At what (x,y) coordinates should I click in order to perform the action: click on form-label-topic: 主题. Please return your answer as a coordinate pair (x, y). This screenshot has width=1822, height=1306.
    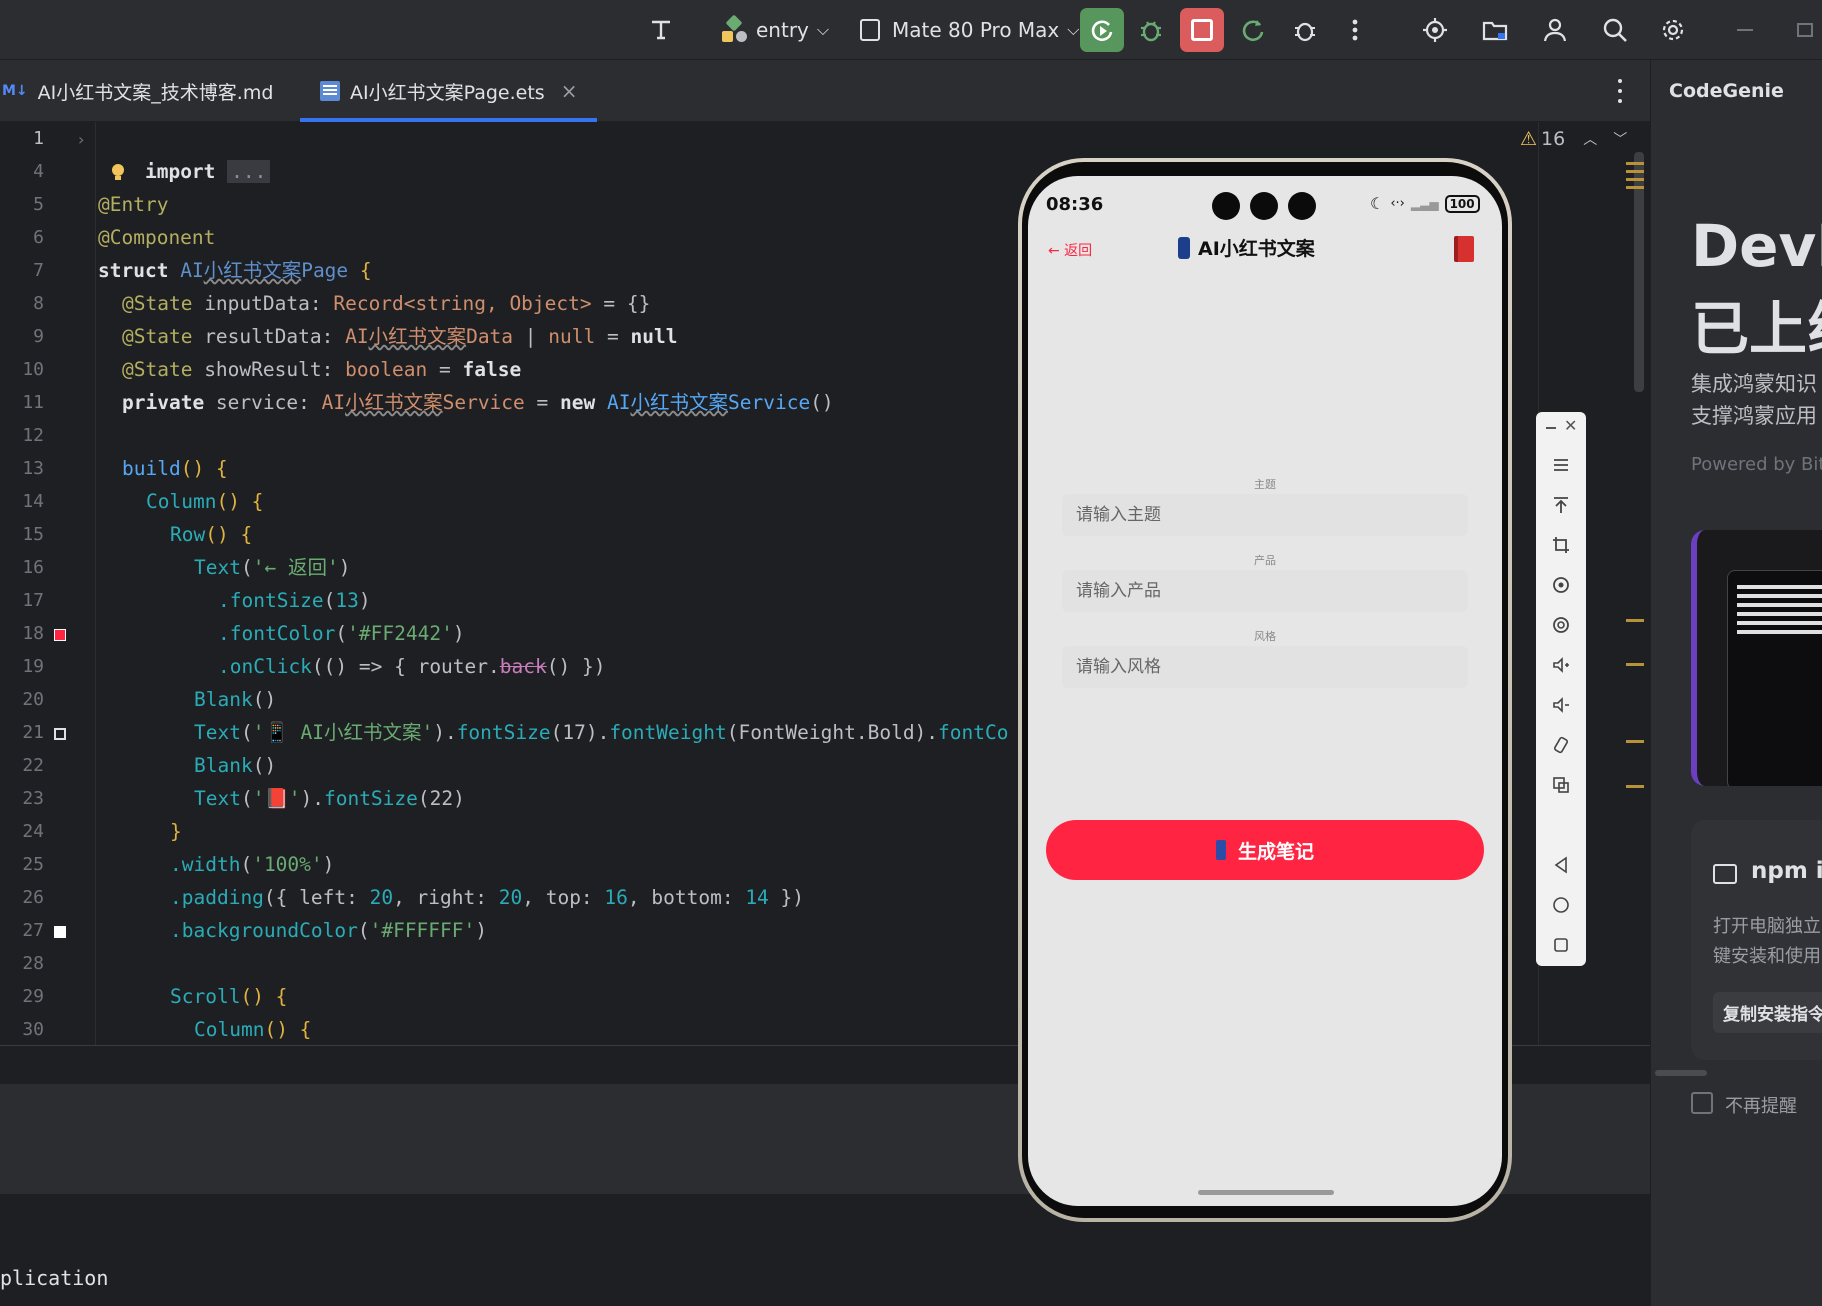
    Looking at the image, I should click on (1265, 484).